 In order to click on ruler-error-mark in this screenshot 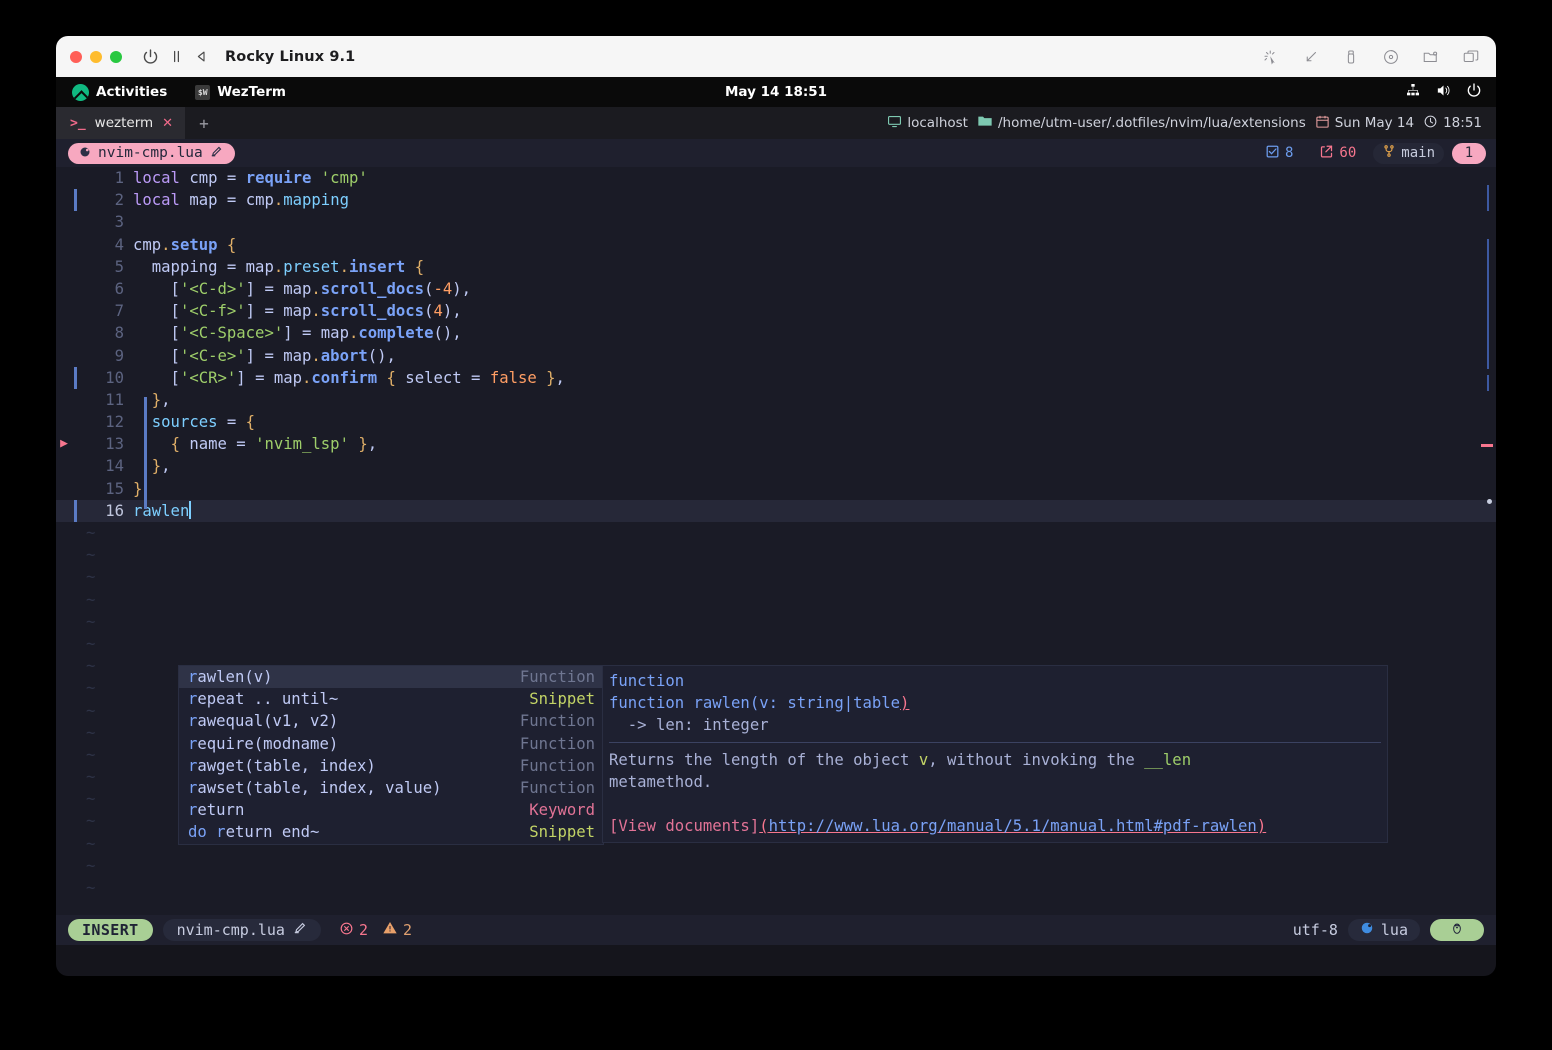, I will do `click(1487, 445)`.